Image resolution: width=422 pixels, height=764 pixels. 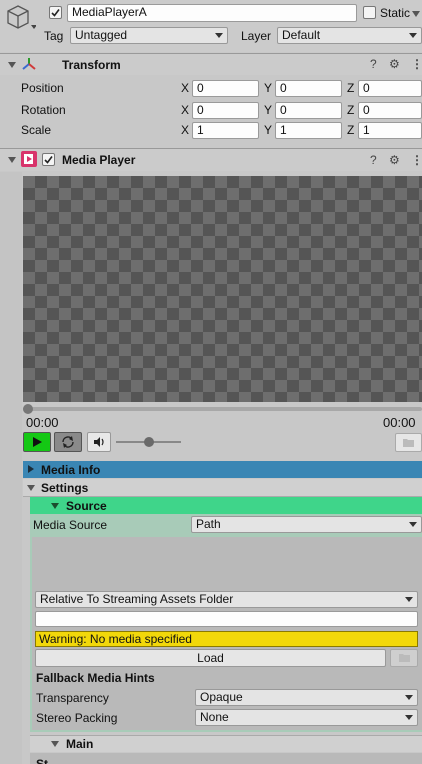 I want to click on static-dropdown-icon, so click(x=416, y=14).